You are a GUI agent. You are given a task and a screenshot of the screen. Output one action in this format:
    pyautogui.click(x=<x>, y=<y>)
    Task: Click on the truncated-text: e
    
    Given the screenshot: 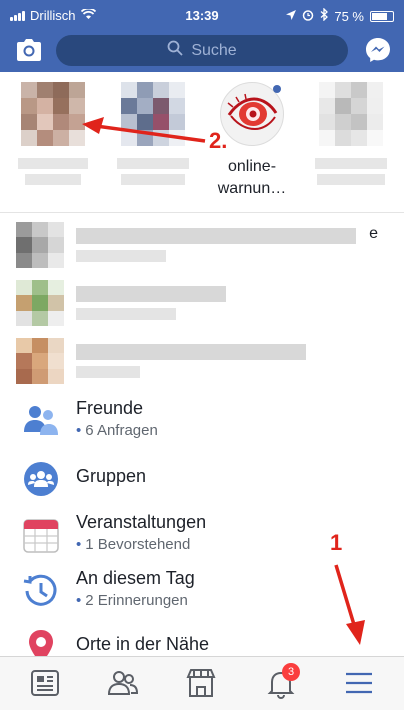 What is the action you would take?
    pyautogui.click(x=373, y=233)
    